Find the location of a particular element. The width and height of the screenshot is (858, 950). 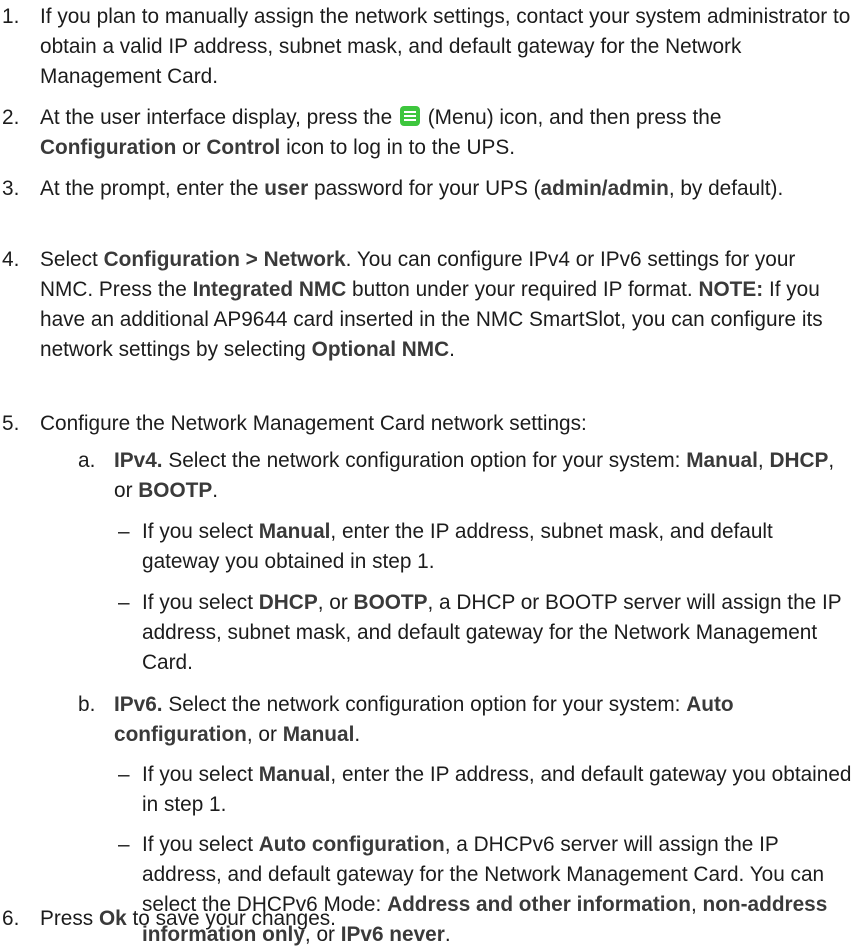

text-run: , by default). is located at coordinates (726, 188).